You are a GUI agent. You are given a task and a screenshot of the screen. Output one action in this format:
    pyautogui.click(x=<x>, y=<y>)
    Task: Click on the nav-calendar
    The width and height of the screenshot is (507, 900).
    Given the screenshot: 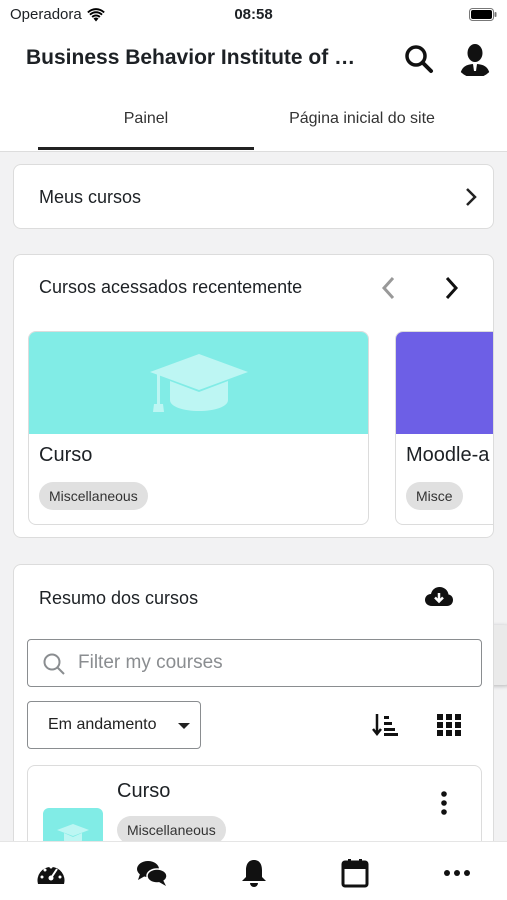 What is the action you would take?
    pyautogui.click(x=355, y=873)
    